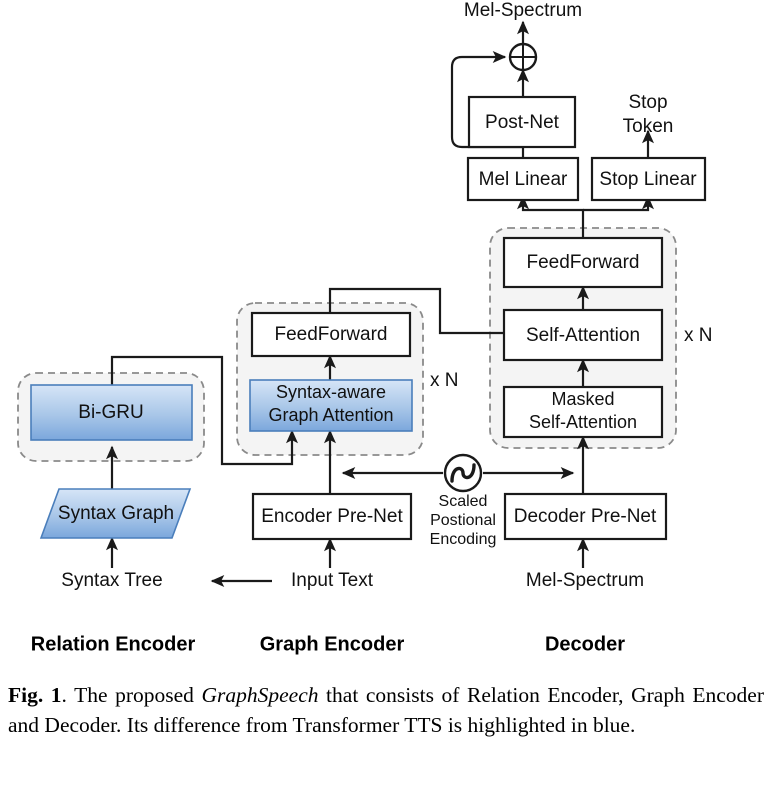  I want to click on decoder-group-label: Decoder, so click(585, 644).